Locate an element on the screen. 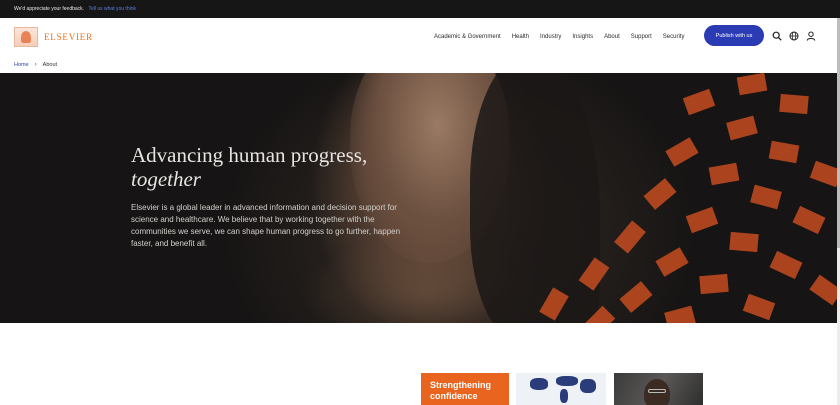 The image size is (840, 405). hero-title-line1: Advancing human progress, is located at coordinates (249, 155).